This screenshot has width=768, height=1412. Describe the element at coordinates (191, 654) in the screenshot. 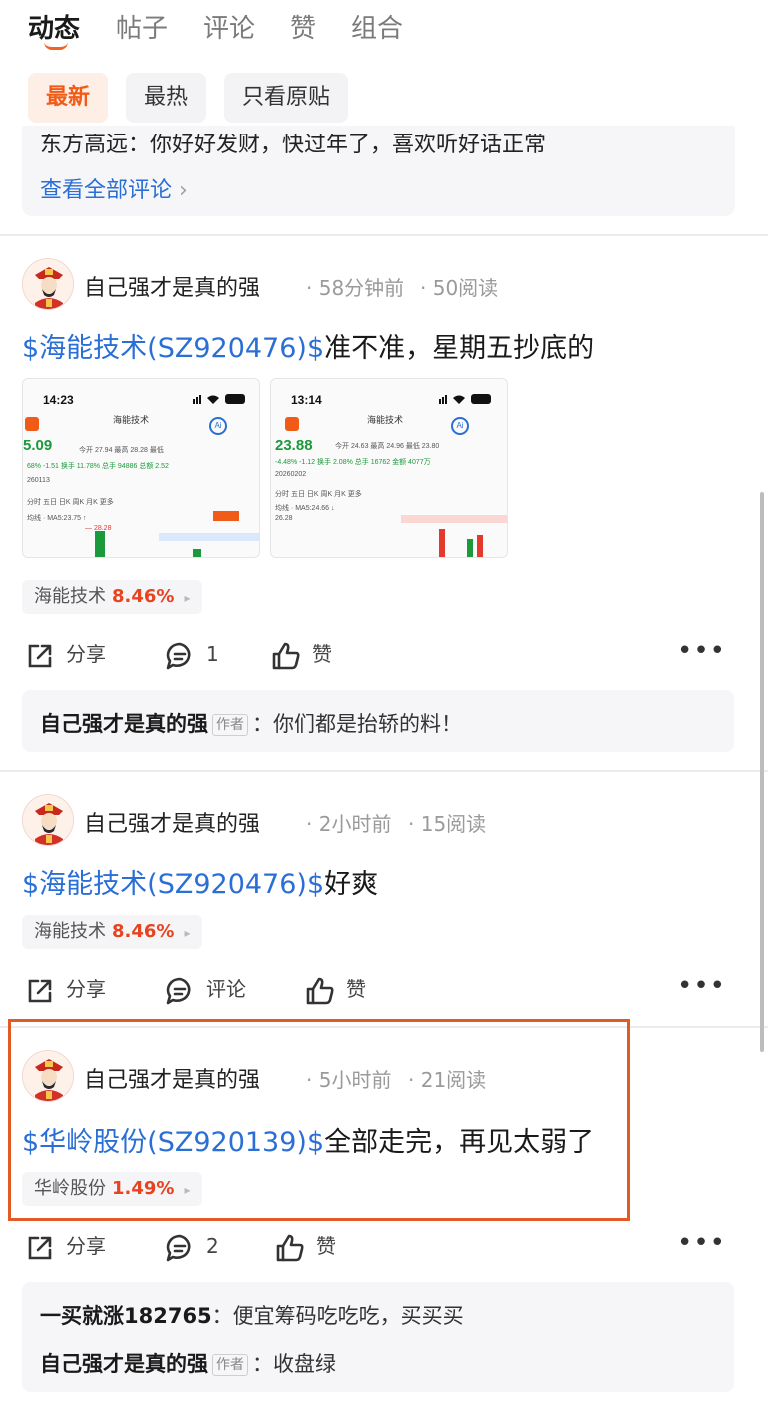

I see `comment-button: 1` at that location.